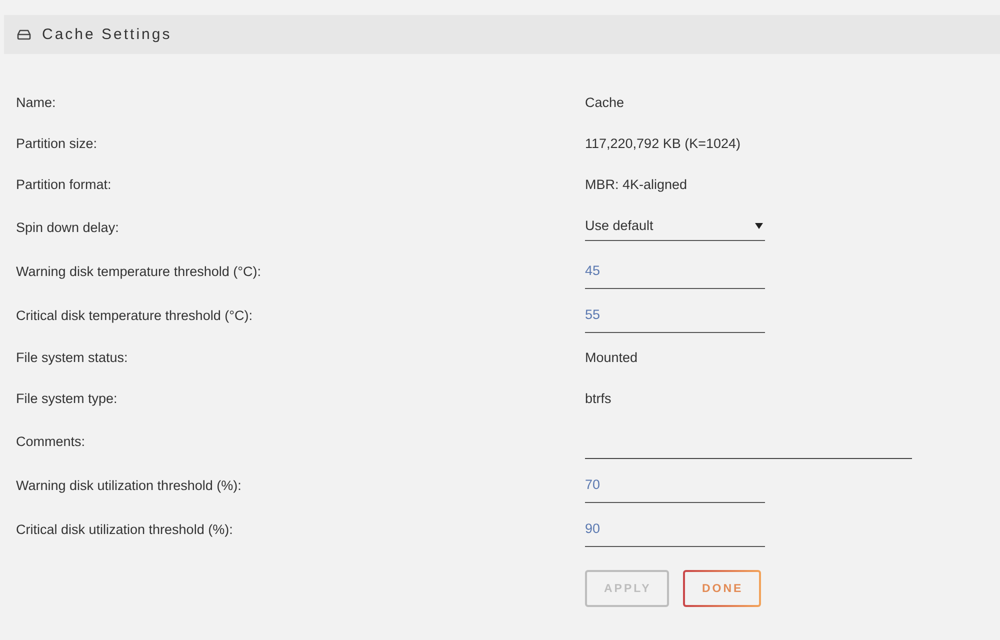  I want to click on input-field: 45, so click(675, 271).